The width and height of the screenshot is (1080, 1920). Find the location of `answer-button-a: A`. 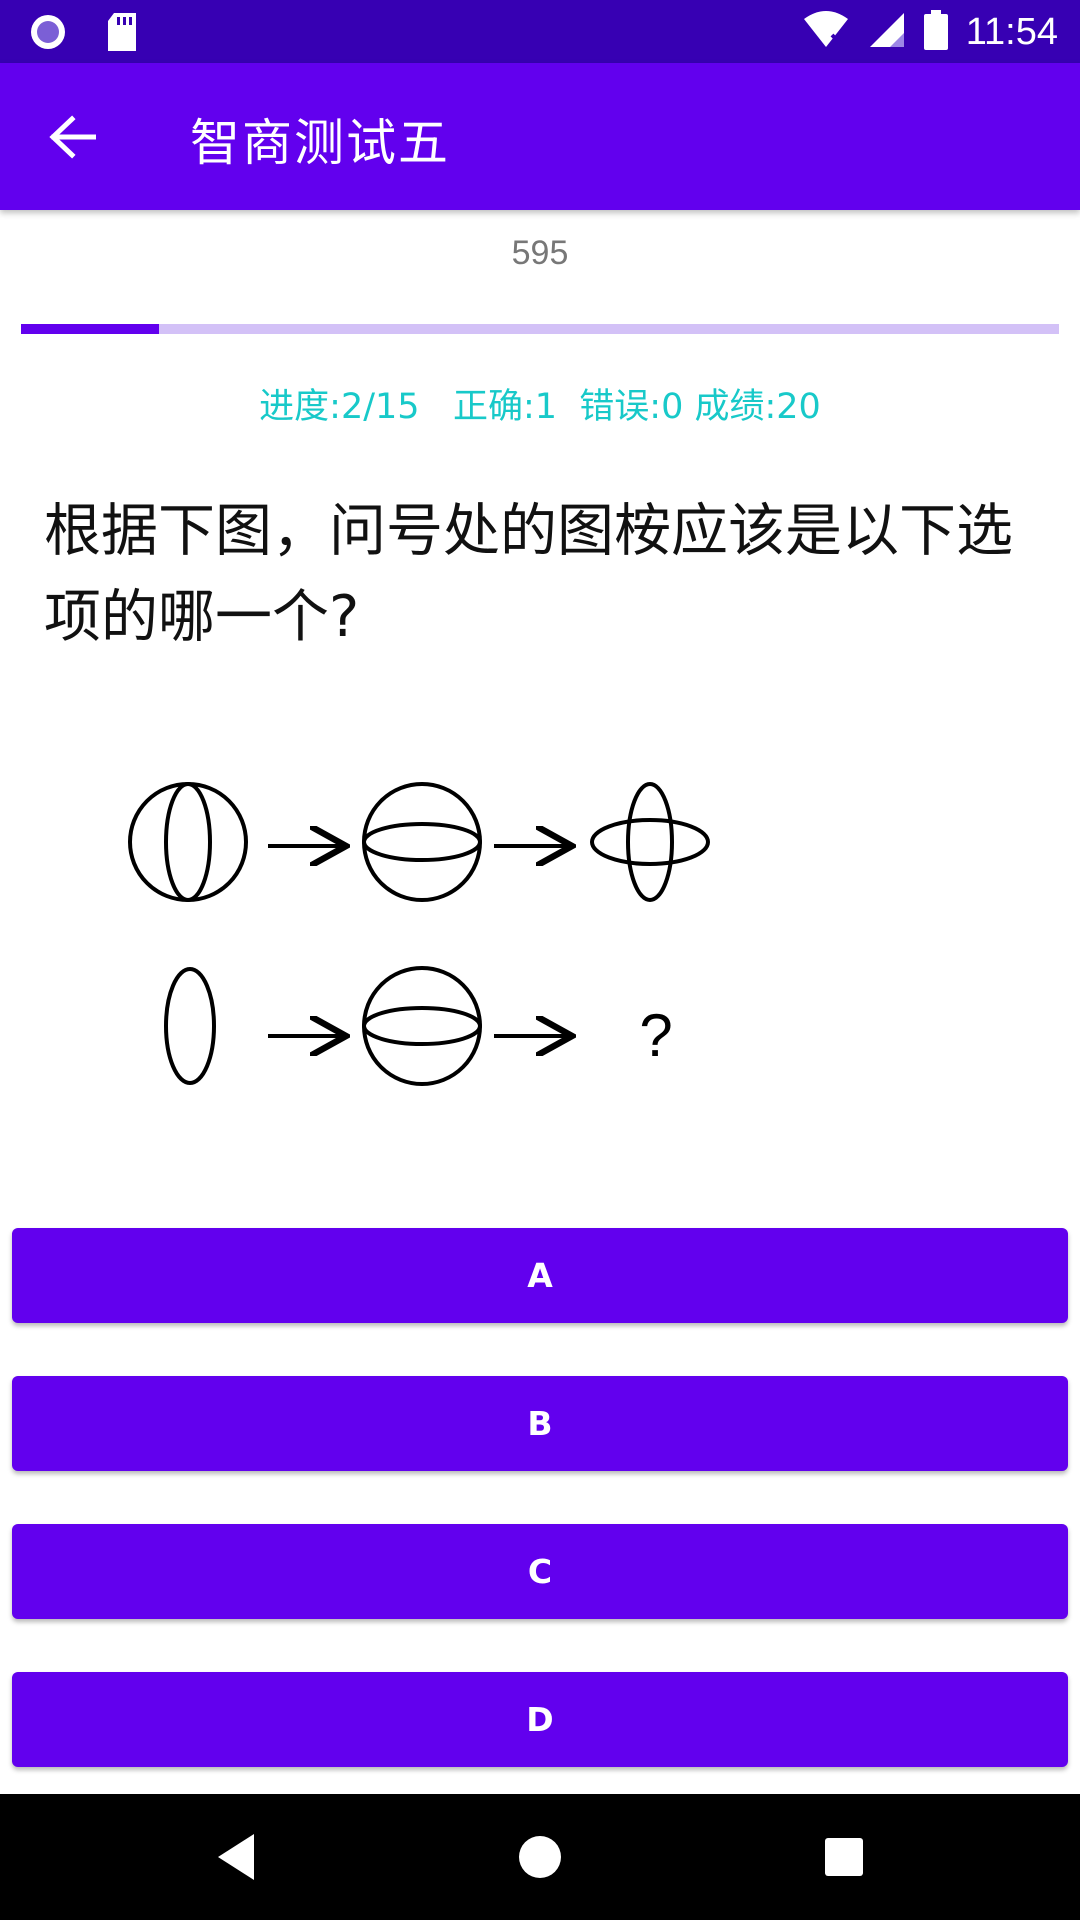

answer-button-a: A is located at coordinates (540, 1275).